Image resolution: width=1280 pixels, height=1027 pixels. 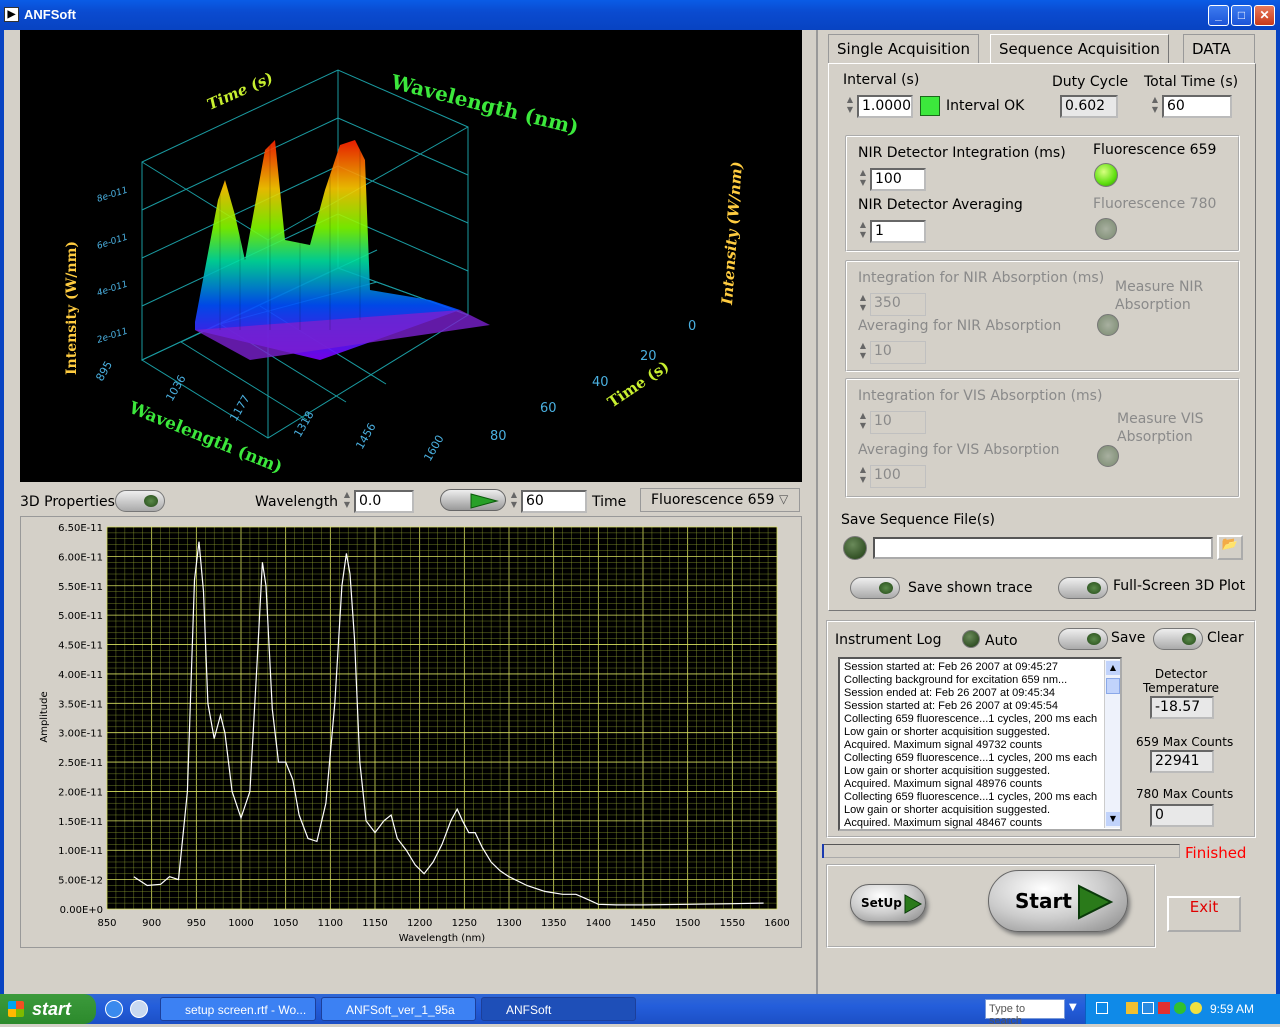 I want to click on time-input: 60, so click(x=554, y=501).